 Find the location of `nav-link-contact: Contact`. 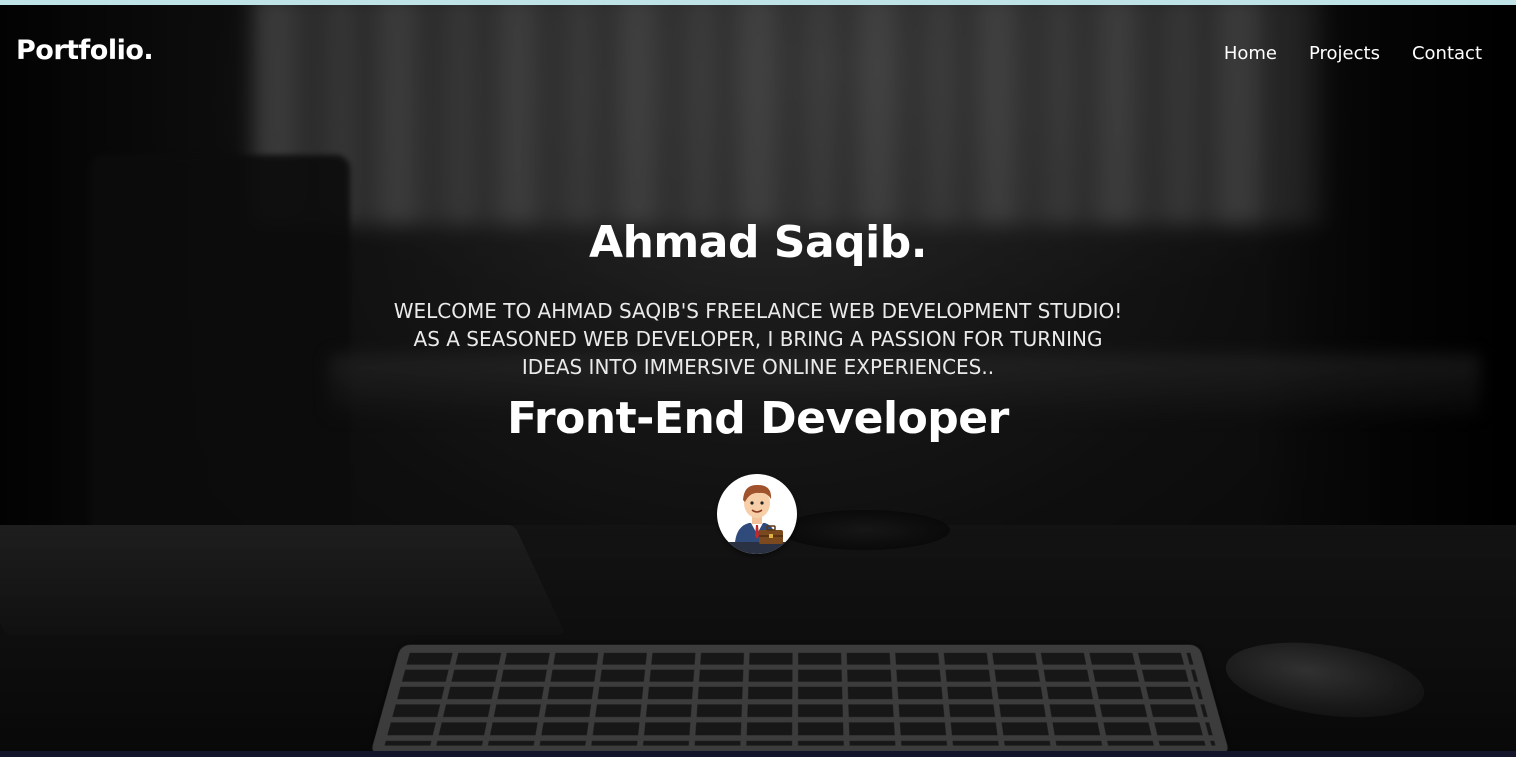

nav-link-contact: Contact is located at coordinates (1447, 53).